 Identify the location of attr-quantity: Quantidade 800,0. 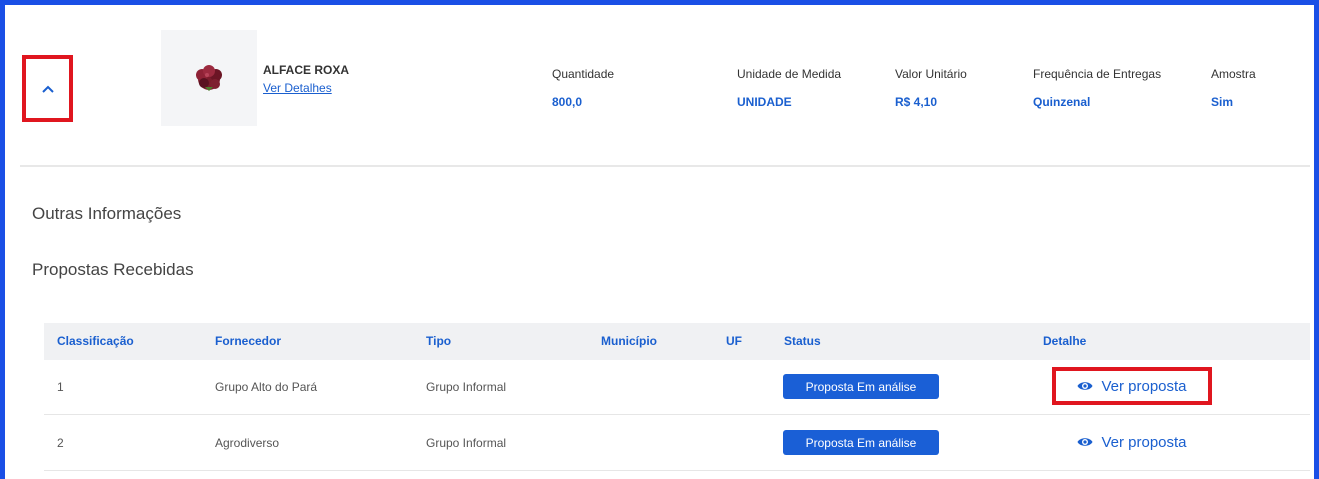
(583, 88).